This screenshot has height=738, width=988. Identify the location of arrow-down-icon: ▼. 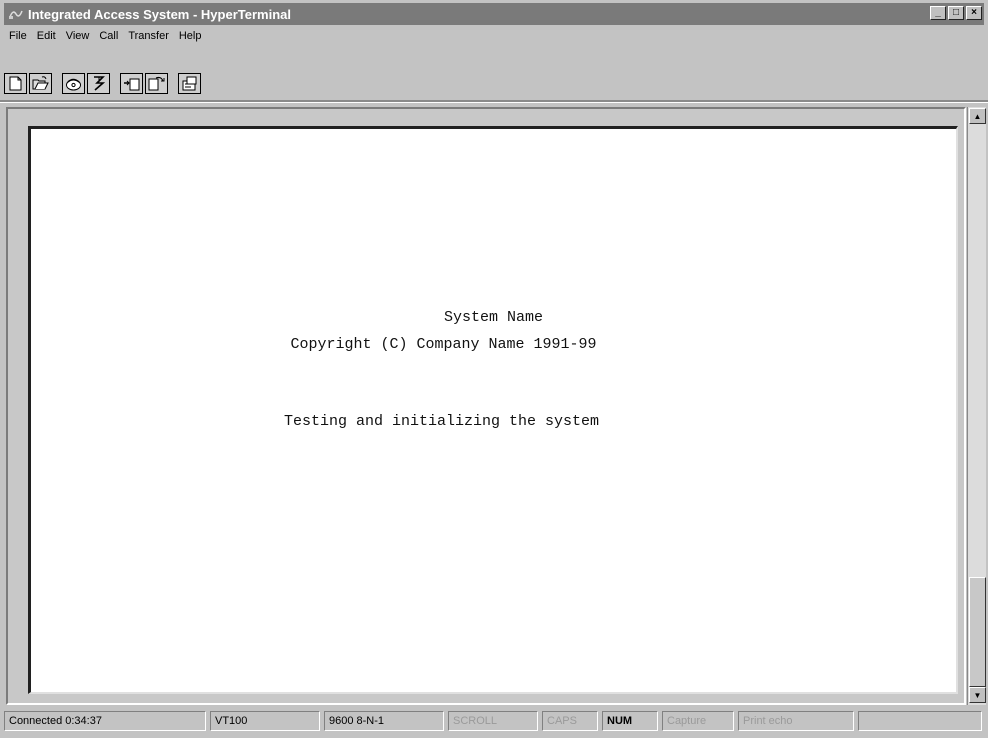
(977, 695).